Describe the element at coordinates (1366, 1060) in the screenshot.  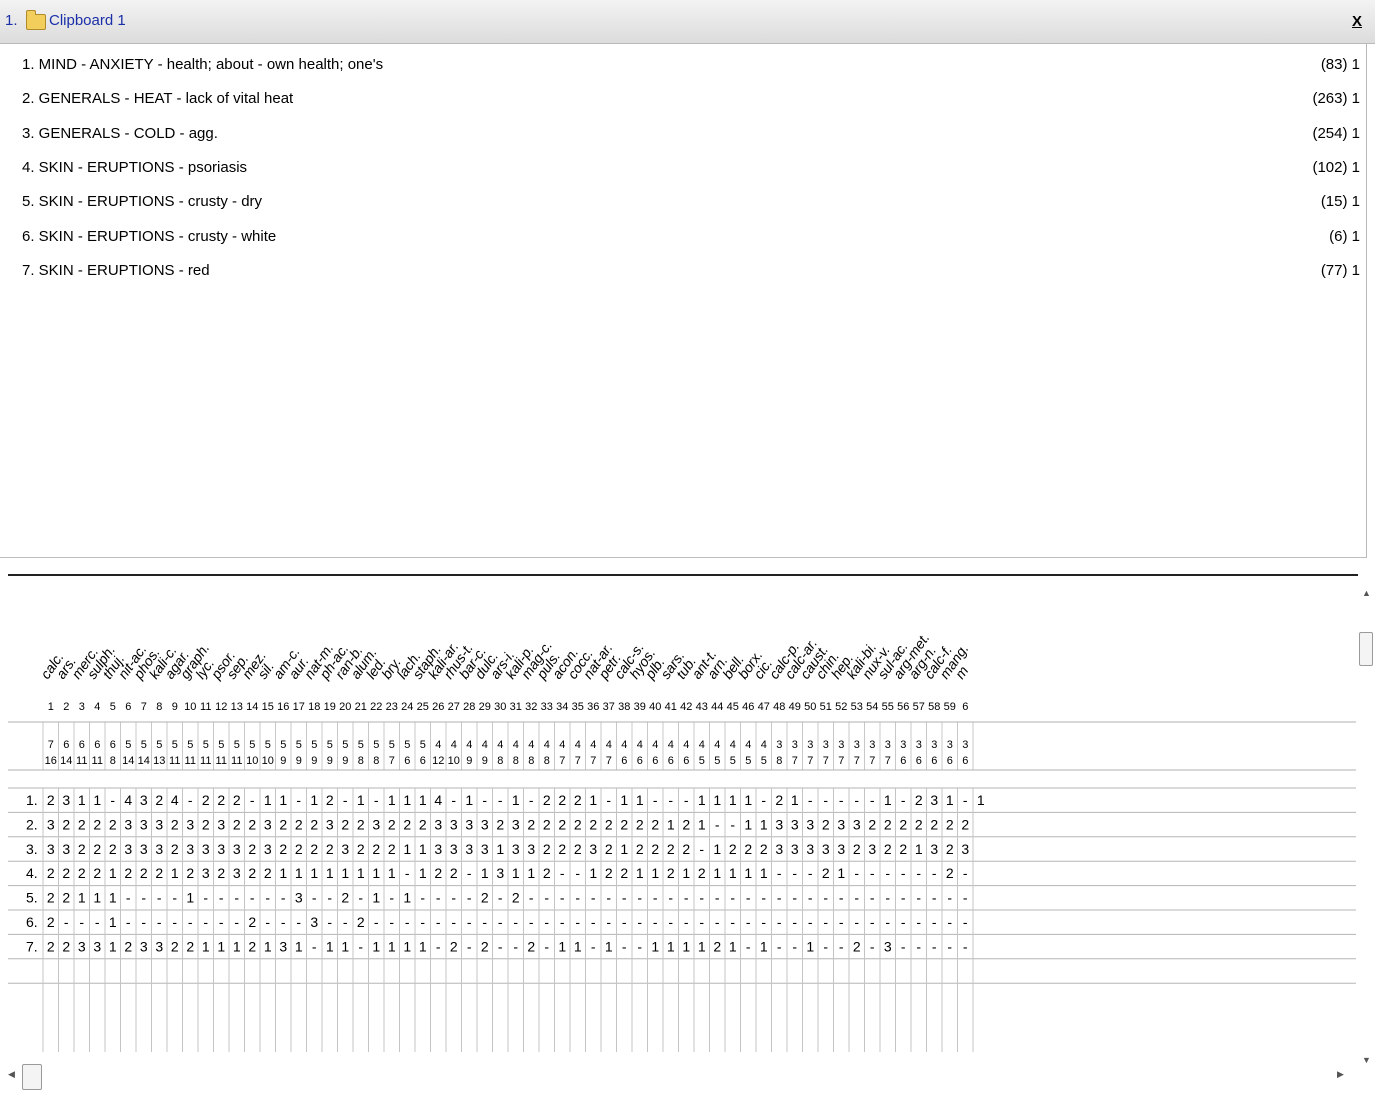
I see `scroll-down-arrow-icon: ▼` at that location.